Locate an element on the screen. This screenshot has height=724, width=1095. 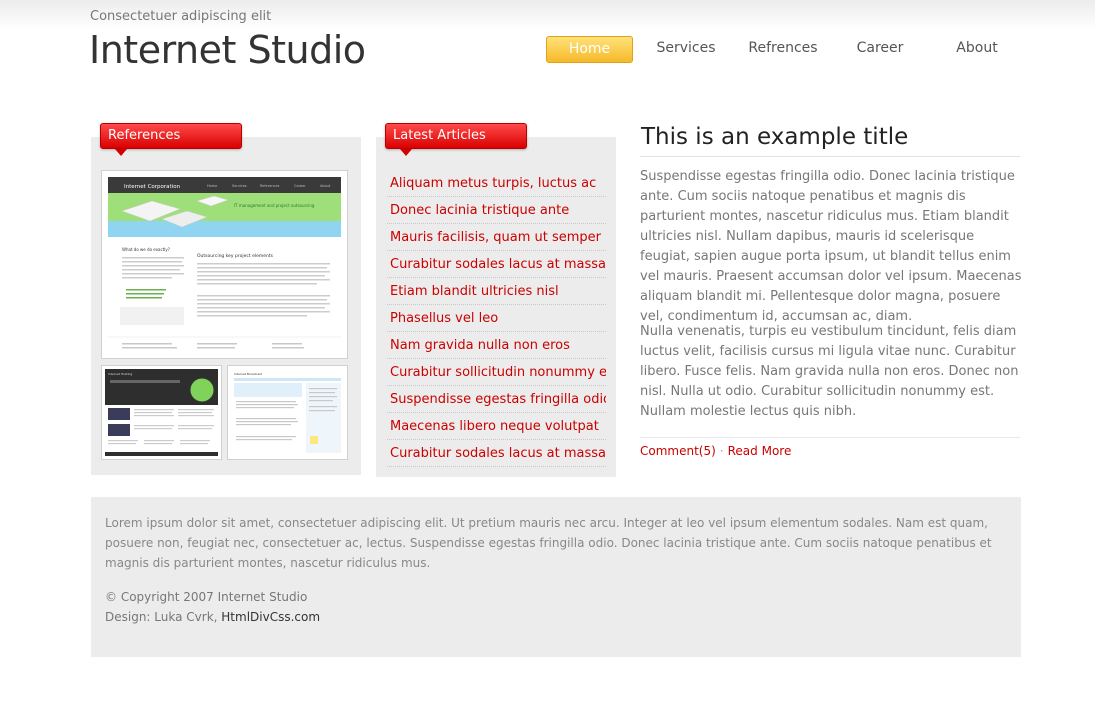
article-link: Mauris facilisis, quam ut semper is located at coordinates (496, 237).